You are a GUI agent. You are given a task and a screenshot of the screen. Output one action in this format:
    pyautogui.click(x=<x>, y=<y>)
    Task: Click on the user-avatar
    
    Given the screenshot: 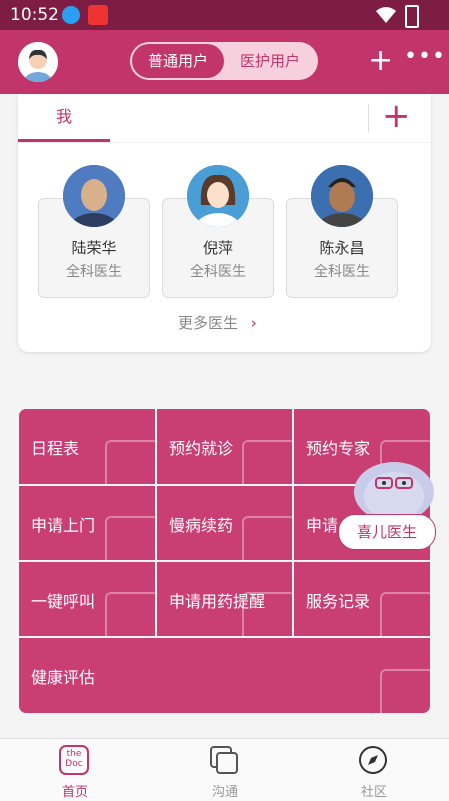 What is the action you would take?
    pyautogui.click(x=38, y=62)
    